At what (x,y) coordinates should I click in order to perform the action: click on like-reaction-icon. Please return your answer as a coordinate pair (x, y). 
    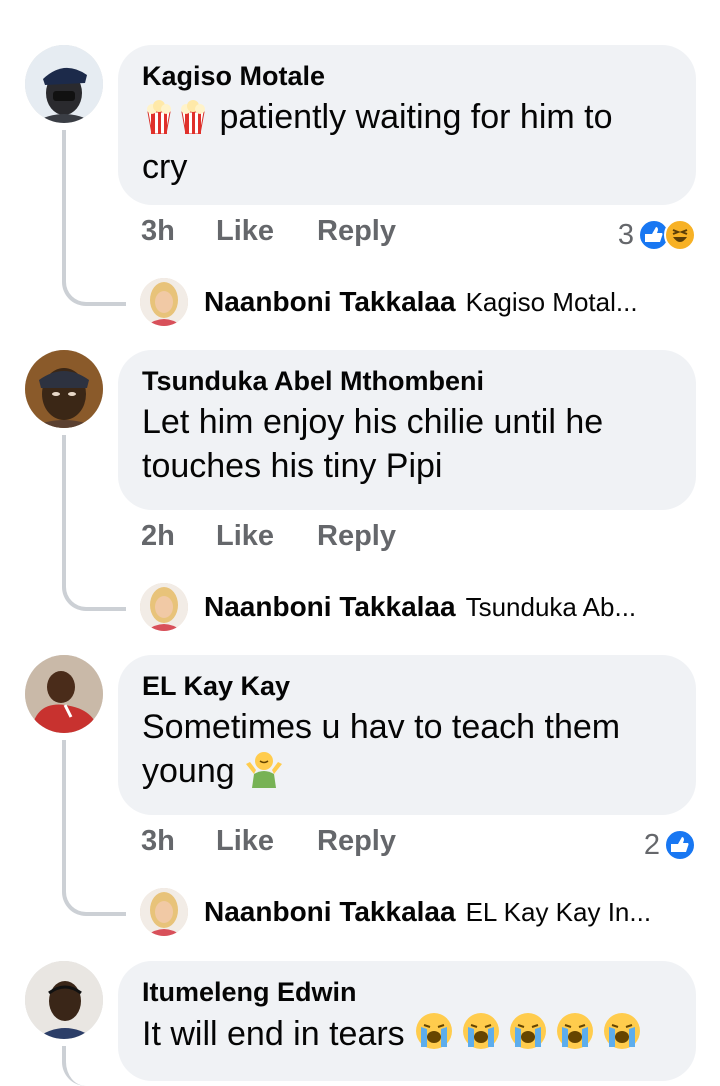
    Looking at the image, I should click on (680, 845).